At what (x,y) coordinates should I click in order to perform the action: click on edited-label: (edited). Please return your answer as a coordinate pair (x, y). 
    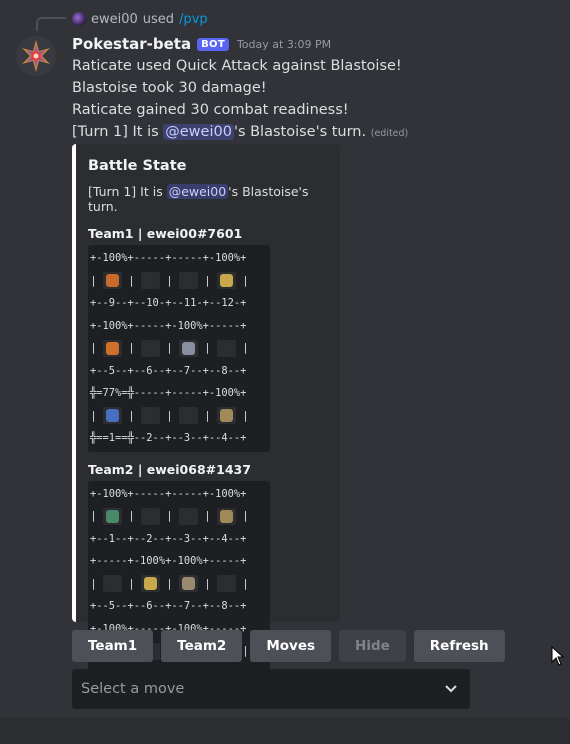
    Looking at the image, I should click on (389, 133).